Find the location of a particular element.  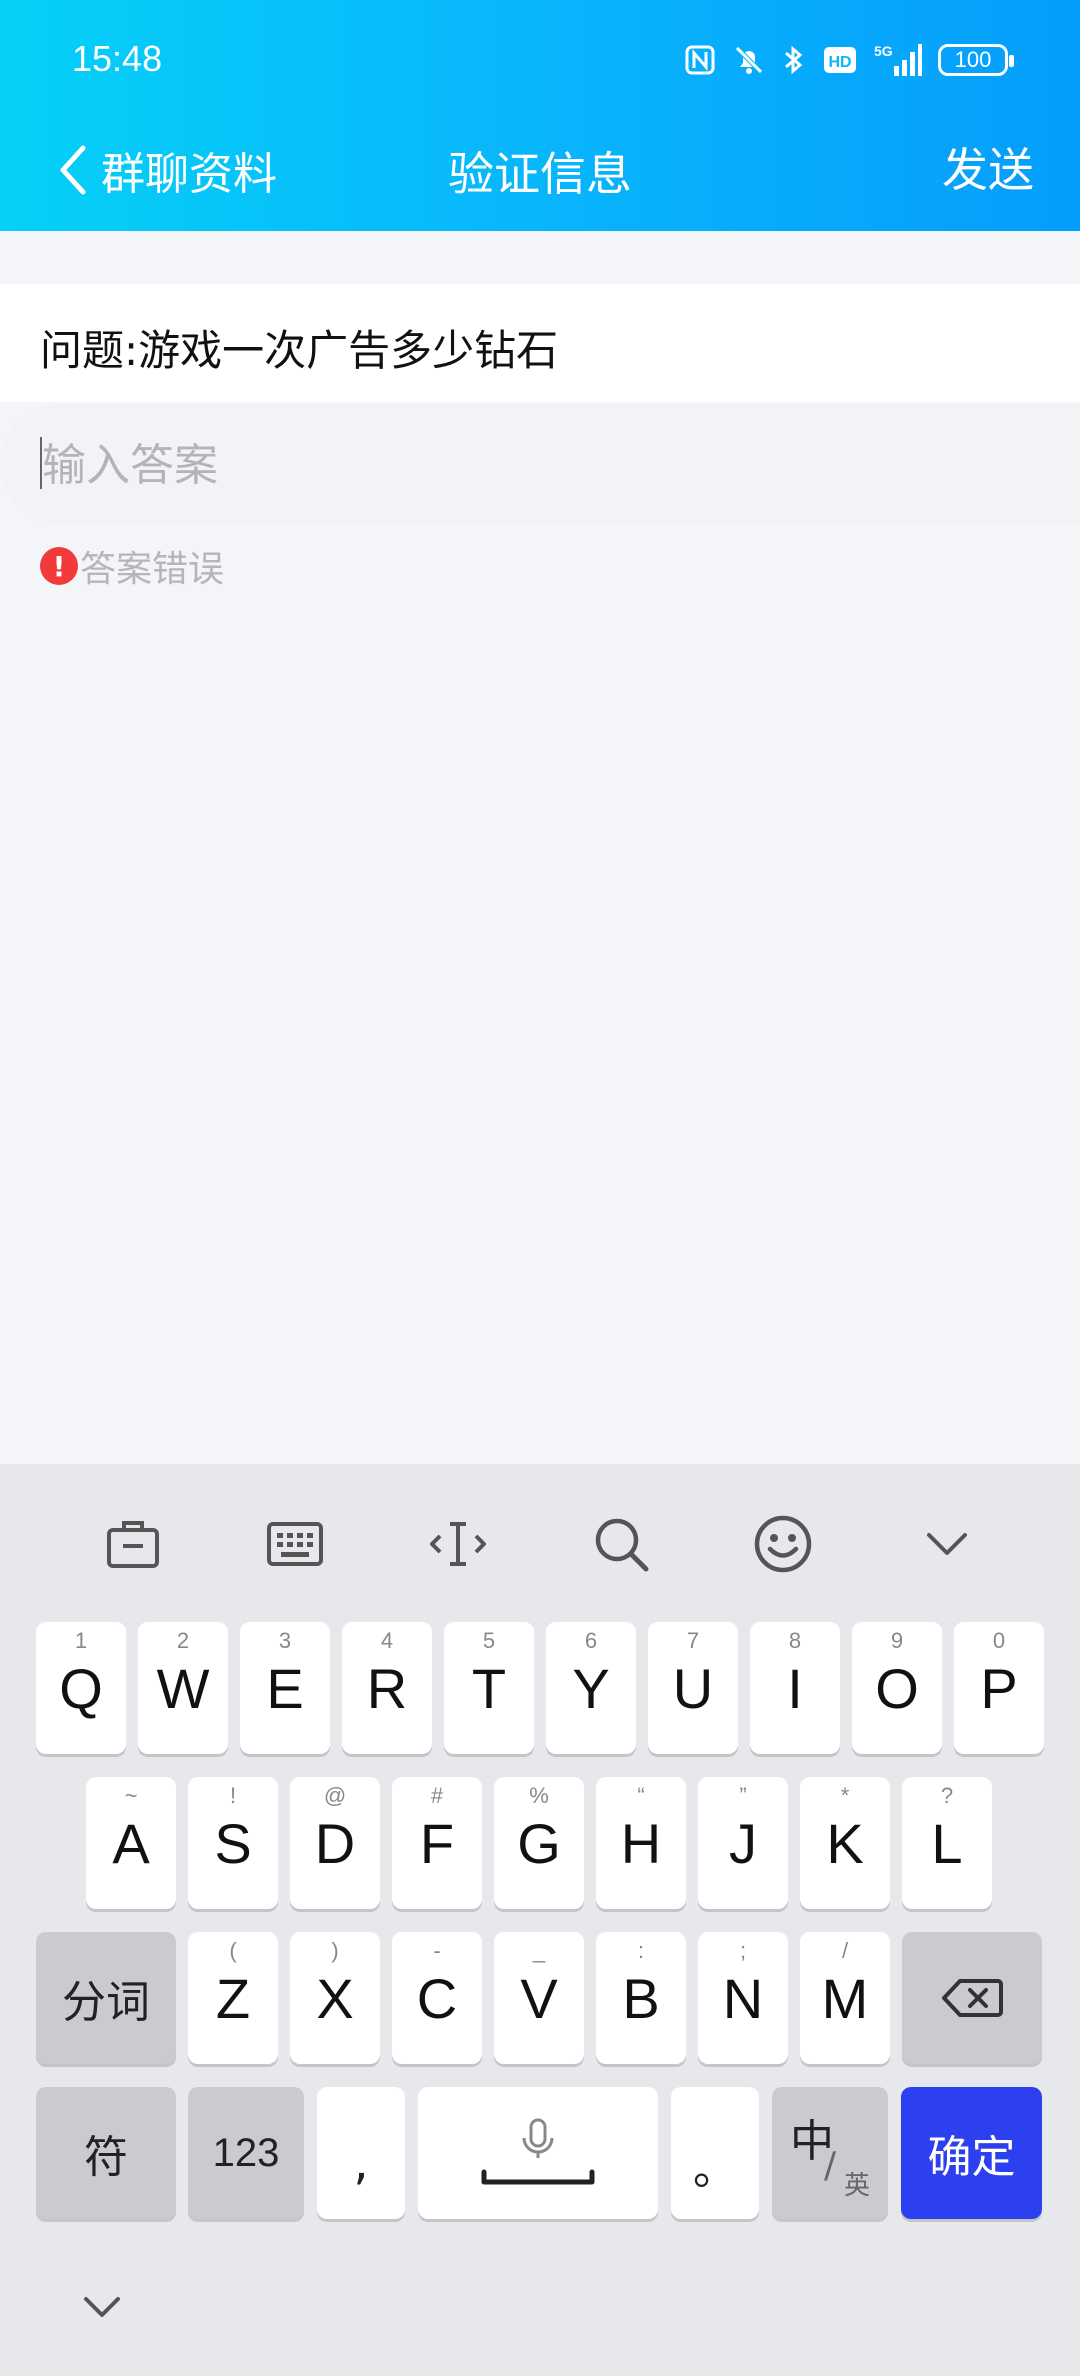

key-r: 4R is located at coordinates (387, 1688).